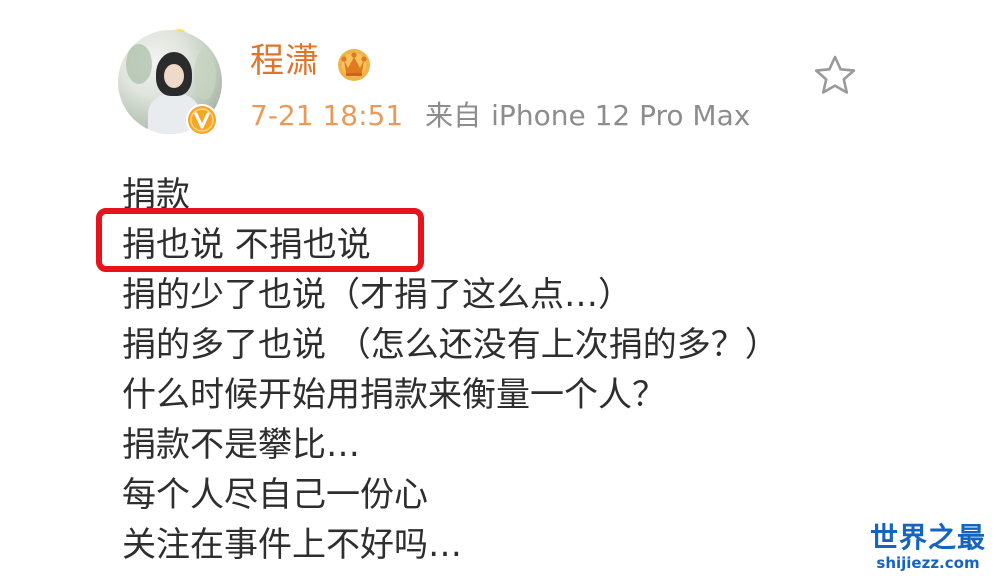 This screenshot has width=1000, height=578. What do you see at coordinates (835, 75) in the screenshot?
I see `star-outline-icon` at bounding box center [835, 75].